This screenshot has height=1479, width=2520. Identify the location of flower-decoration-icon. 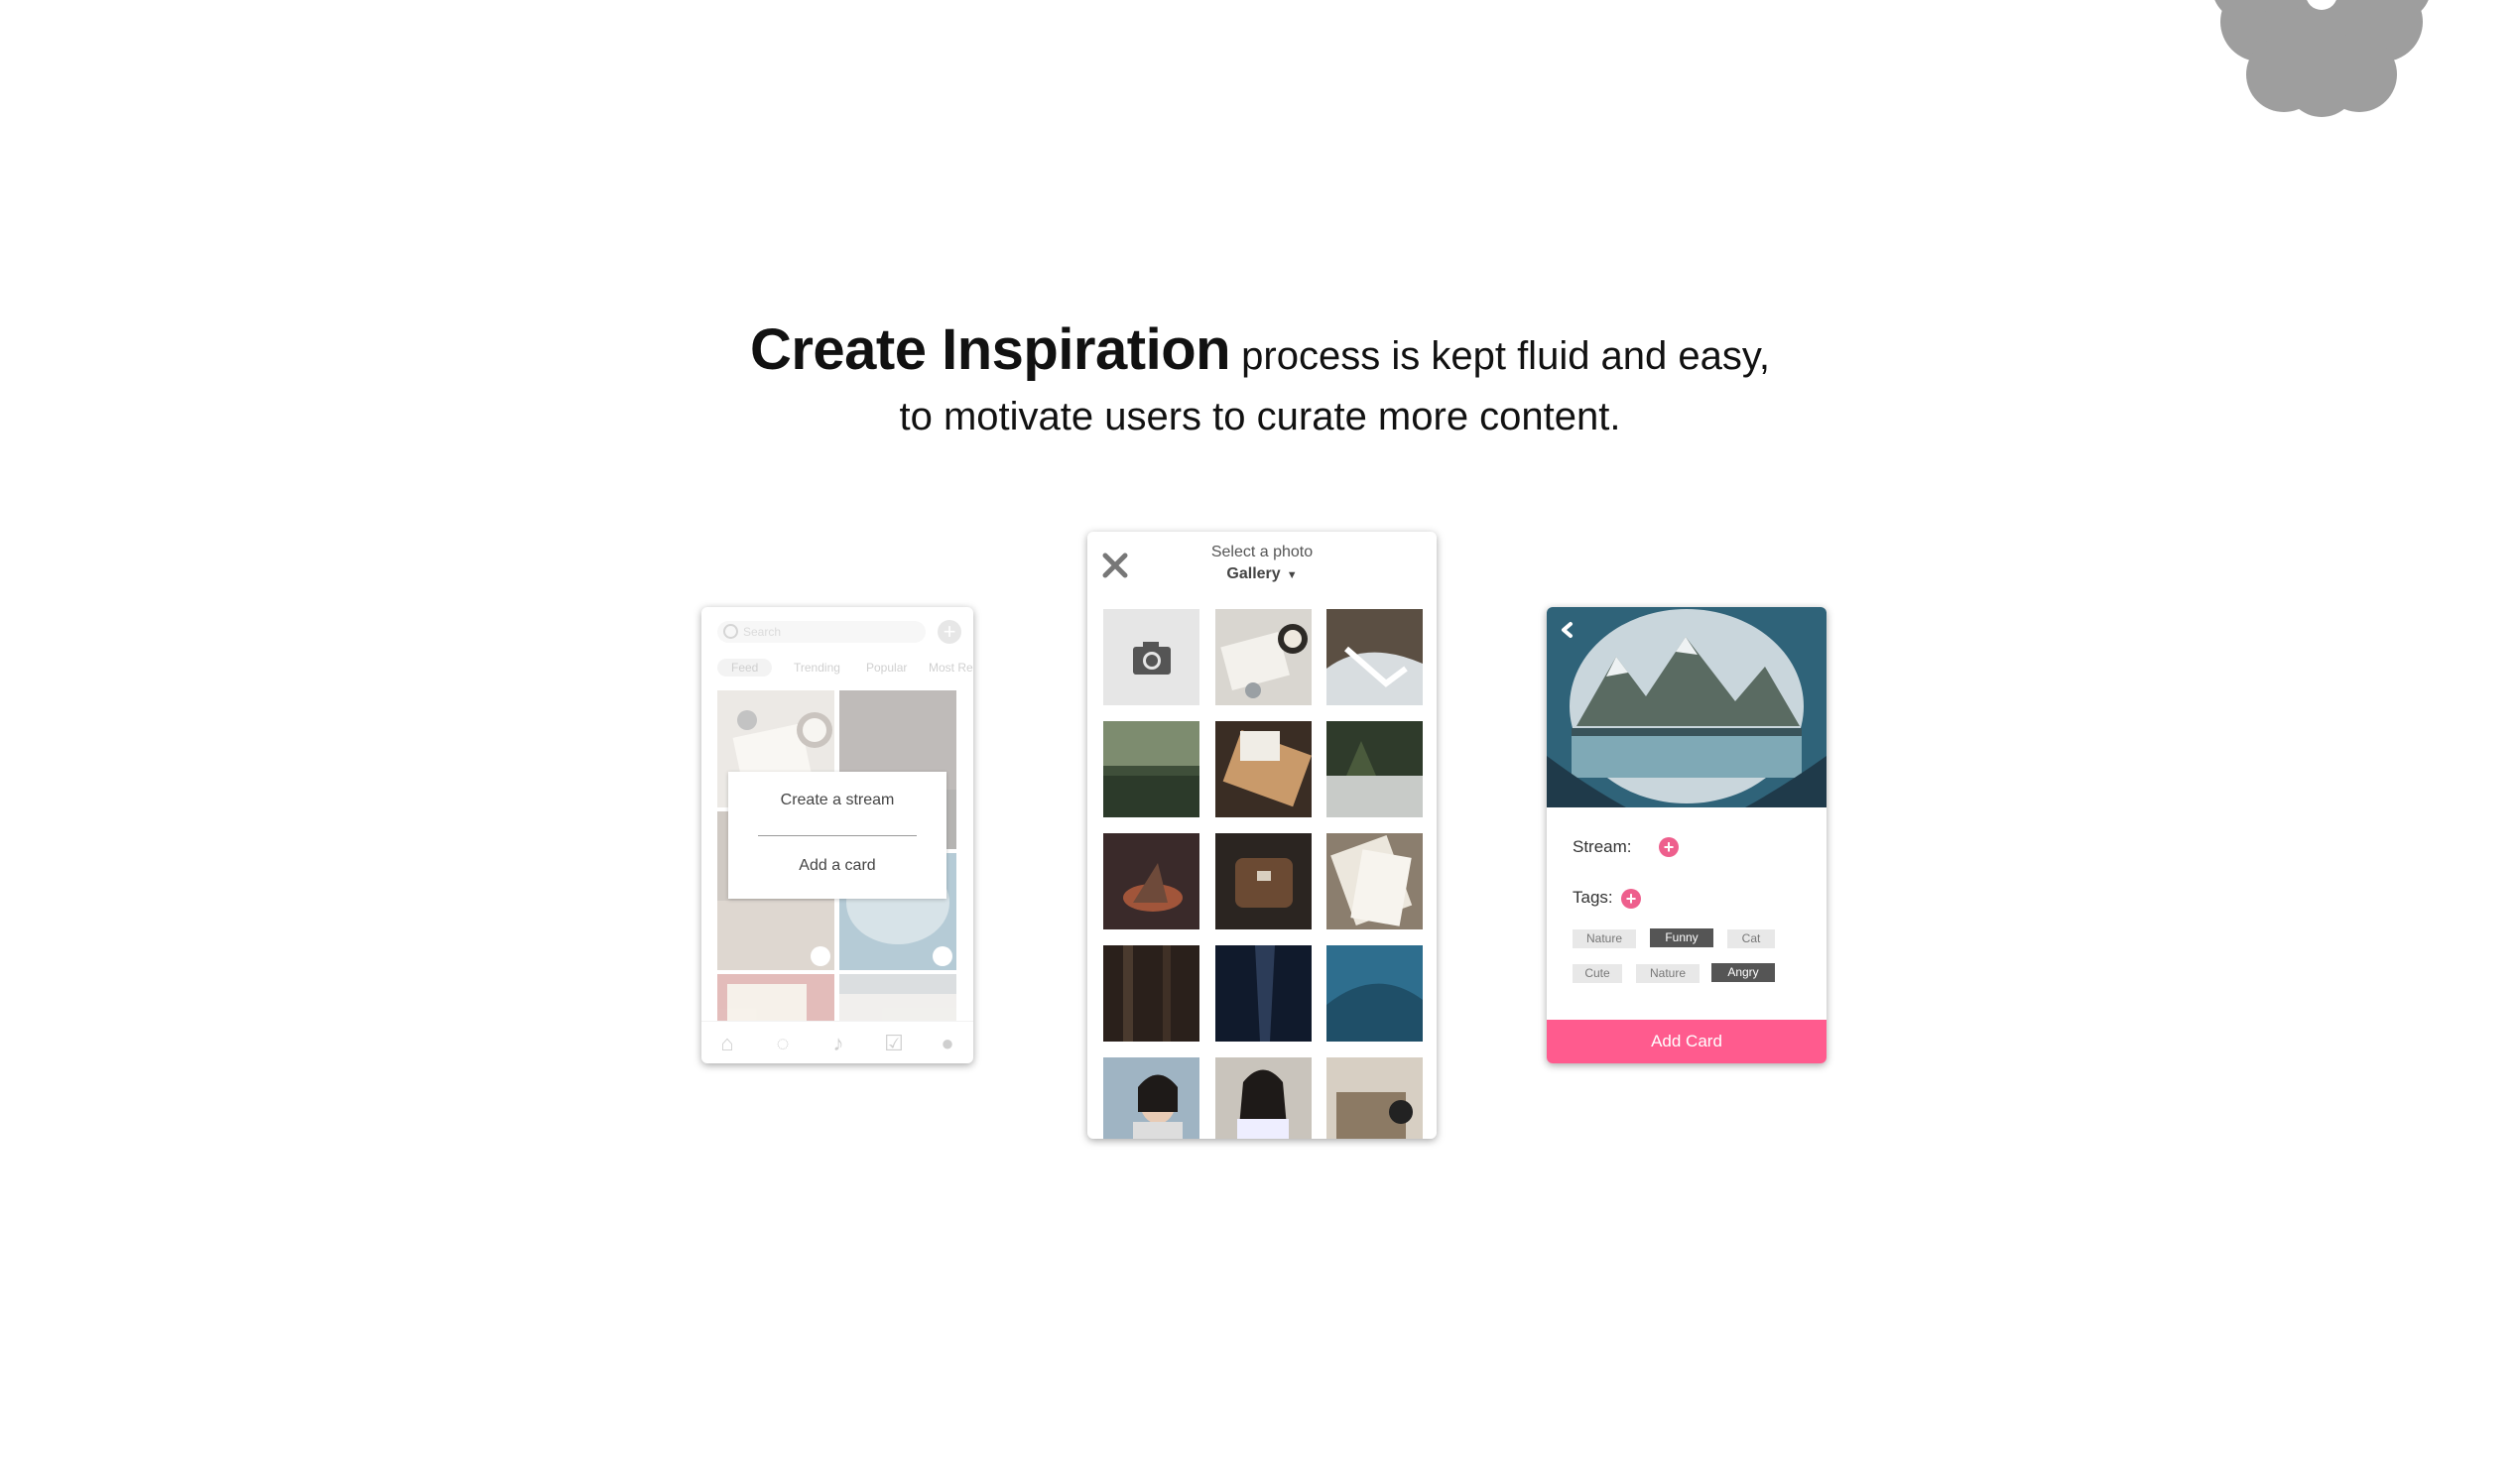
(2321, 58).